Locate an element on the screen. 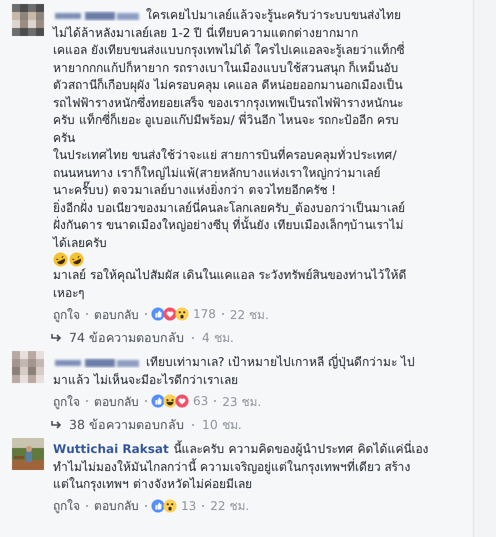 This screenshot has width=496, height=537. comment-text: ครัน is located at coordinates (64, 138).